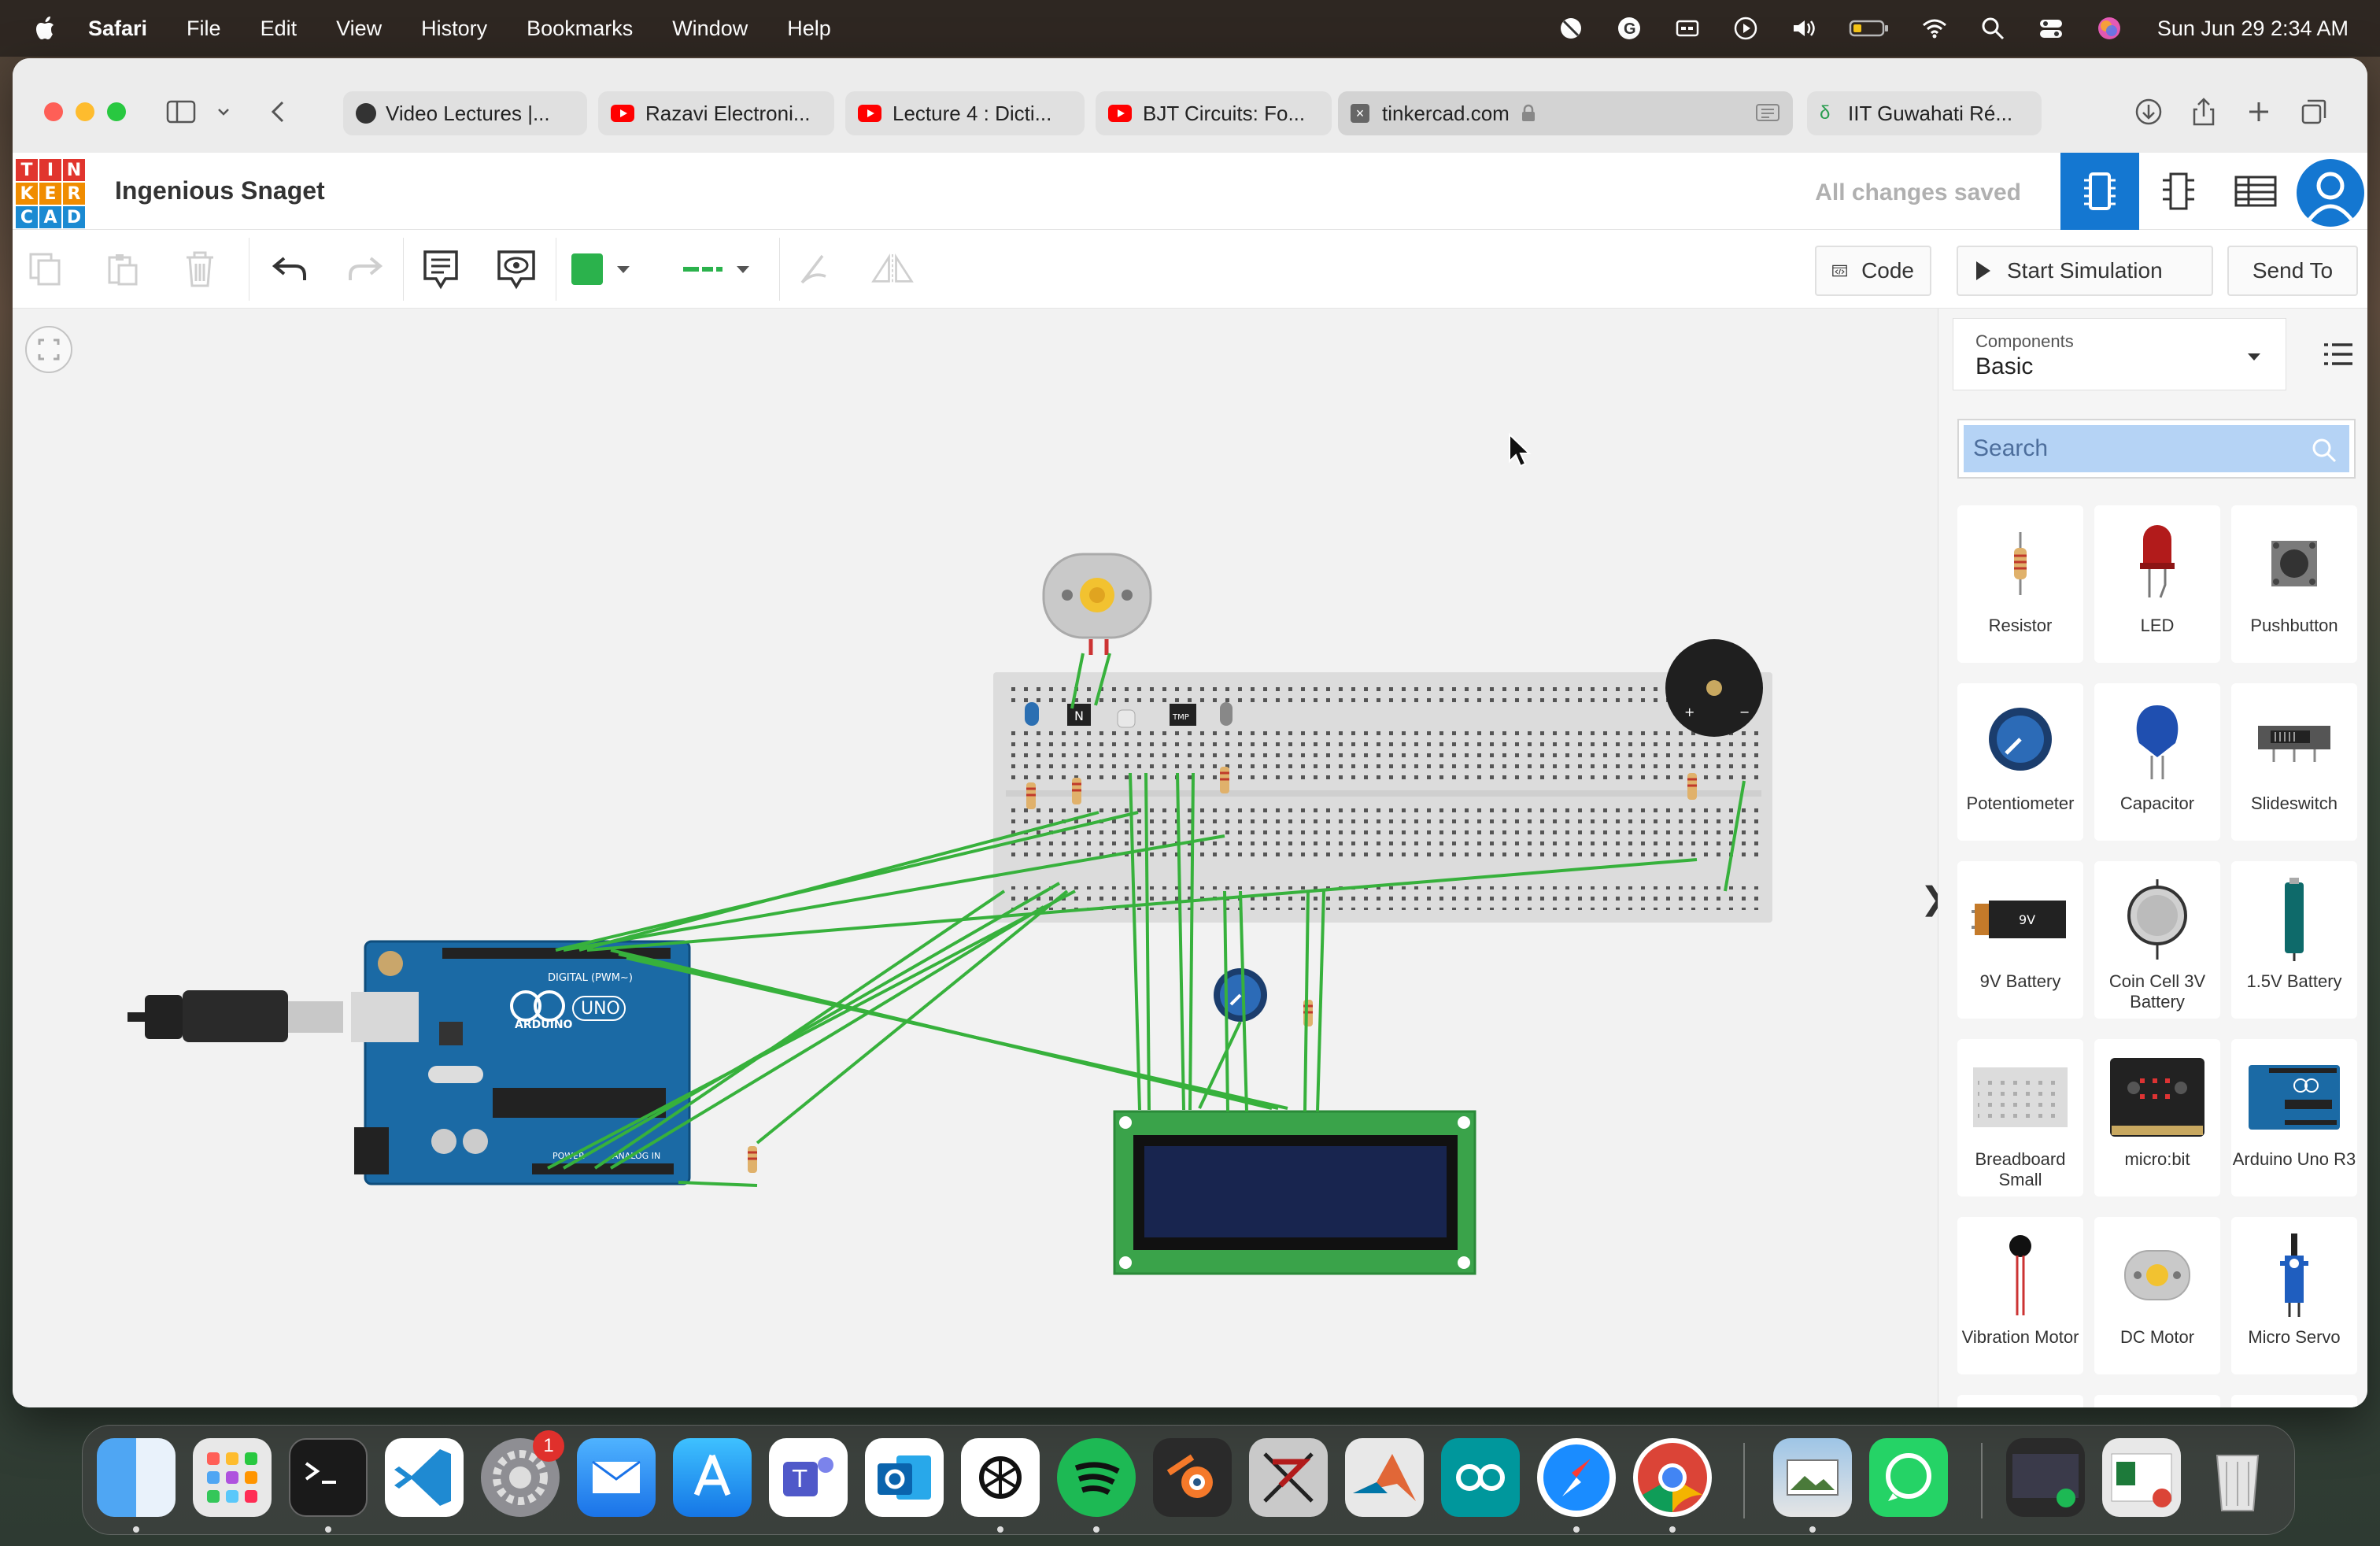 This screenshot has width=2380, height=1546. I want to click on component-card-led: LED, so click(2157, 584).